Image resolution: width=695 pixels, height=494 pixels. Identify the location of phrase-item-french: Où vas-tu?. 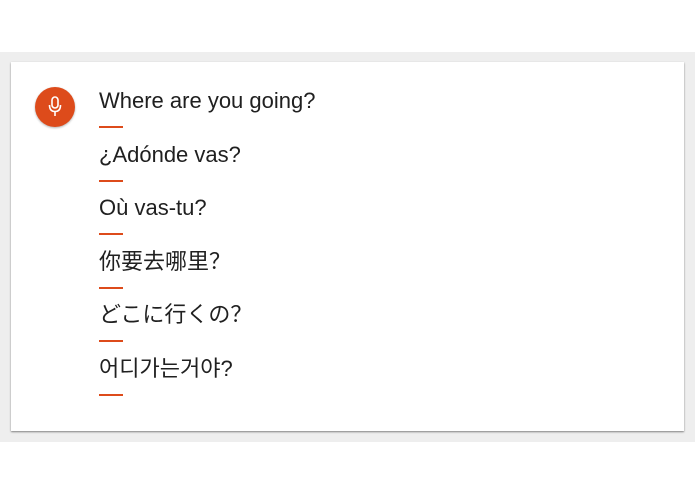
(207, 222).